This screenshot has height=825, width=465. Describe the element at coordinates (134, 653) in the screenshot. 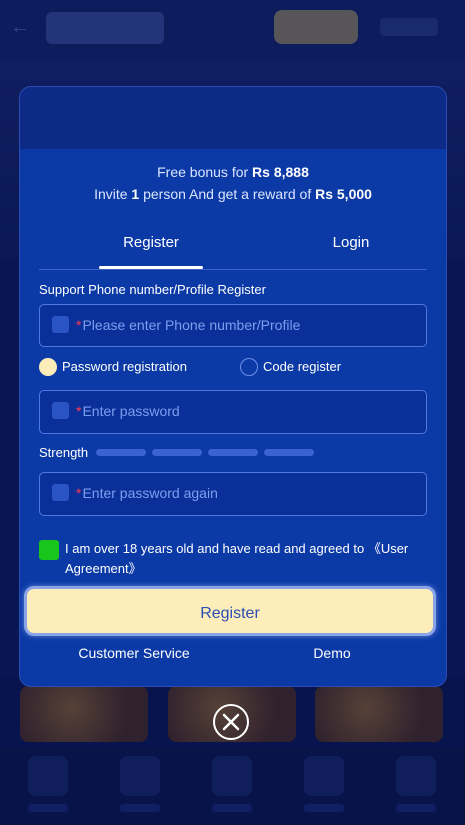

I see `customer-service-link: Customer Service` at that location.